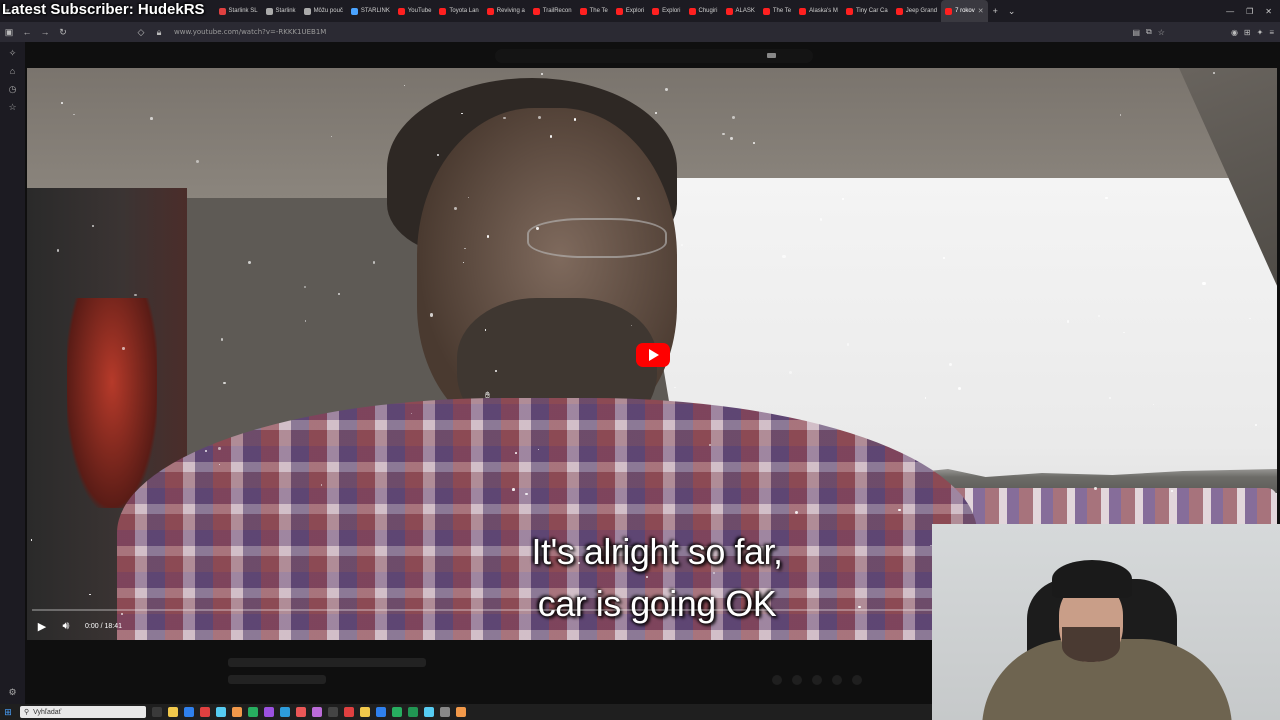 Image resolution: width=1280 pixels, height=720 pixels. Describe the element at coordinates (370, 11) in the screenshot. I see `browser-tab: STARLINK` at that location.